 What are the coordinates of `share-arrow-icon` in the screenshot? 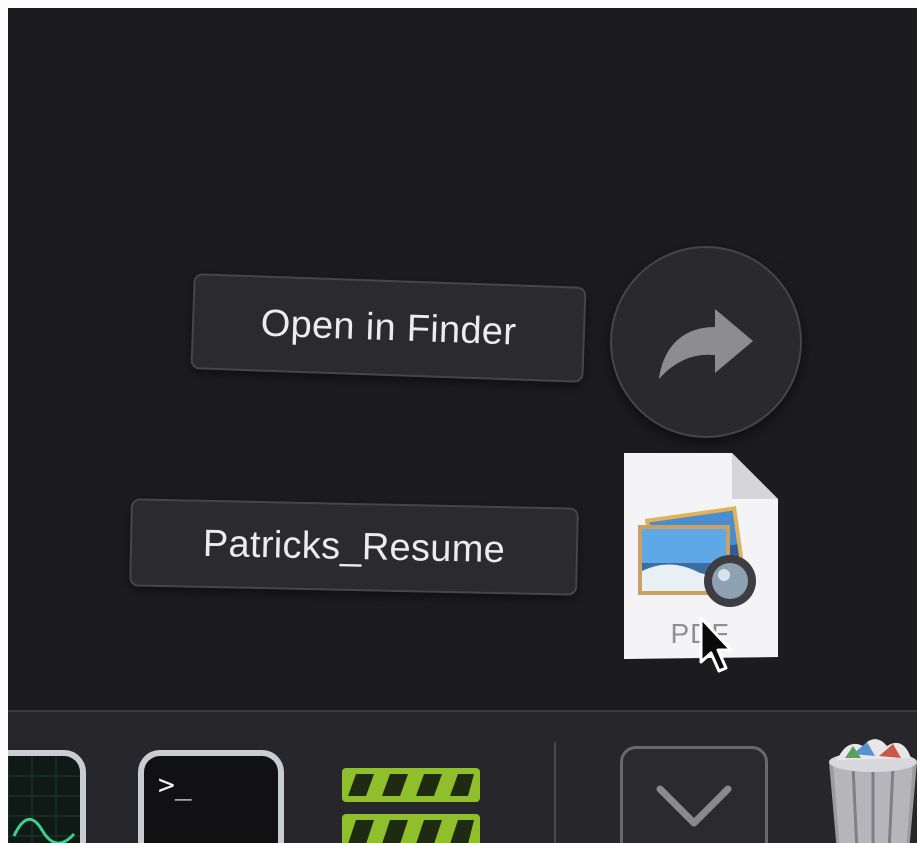 It's located at (706, 344).